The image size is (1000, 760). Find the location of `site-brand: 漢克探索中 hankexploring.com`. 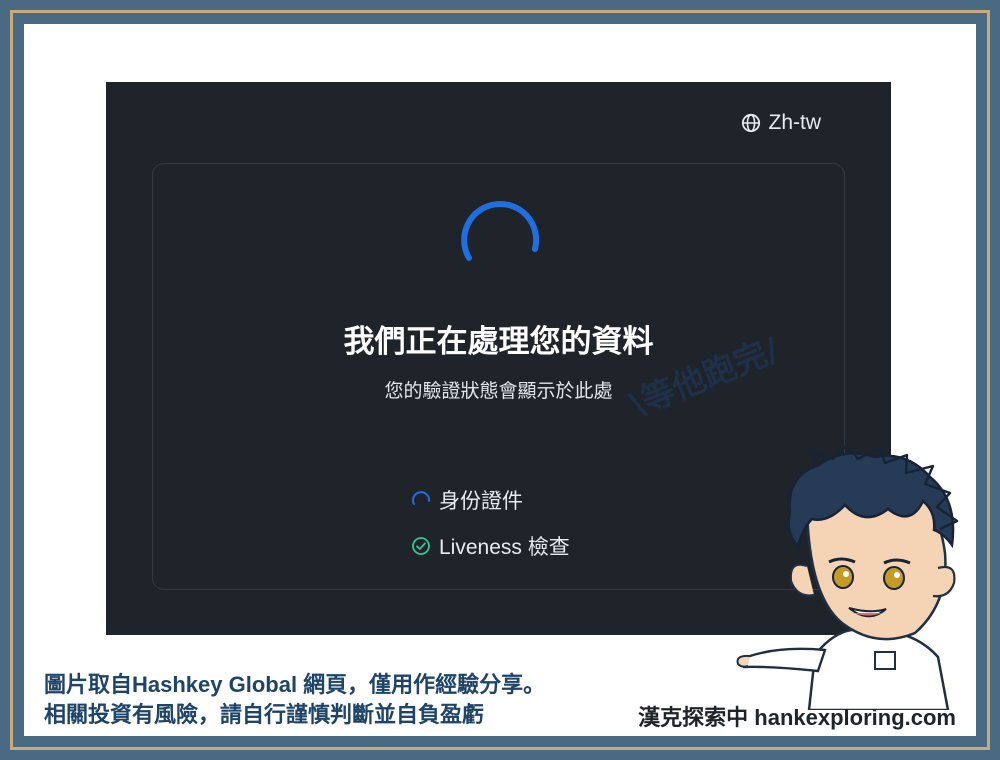

site-brand: 漢克探索中 hankexploring.com is located at coordinates (797, 717).